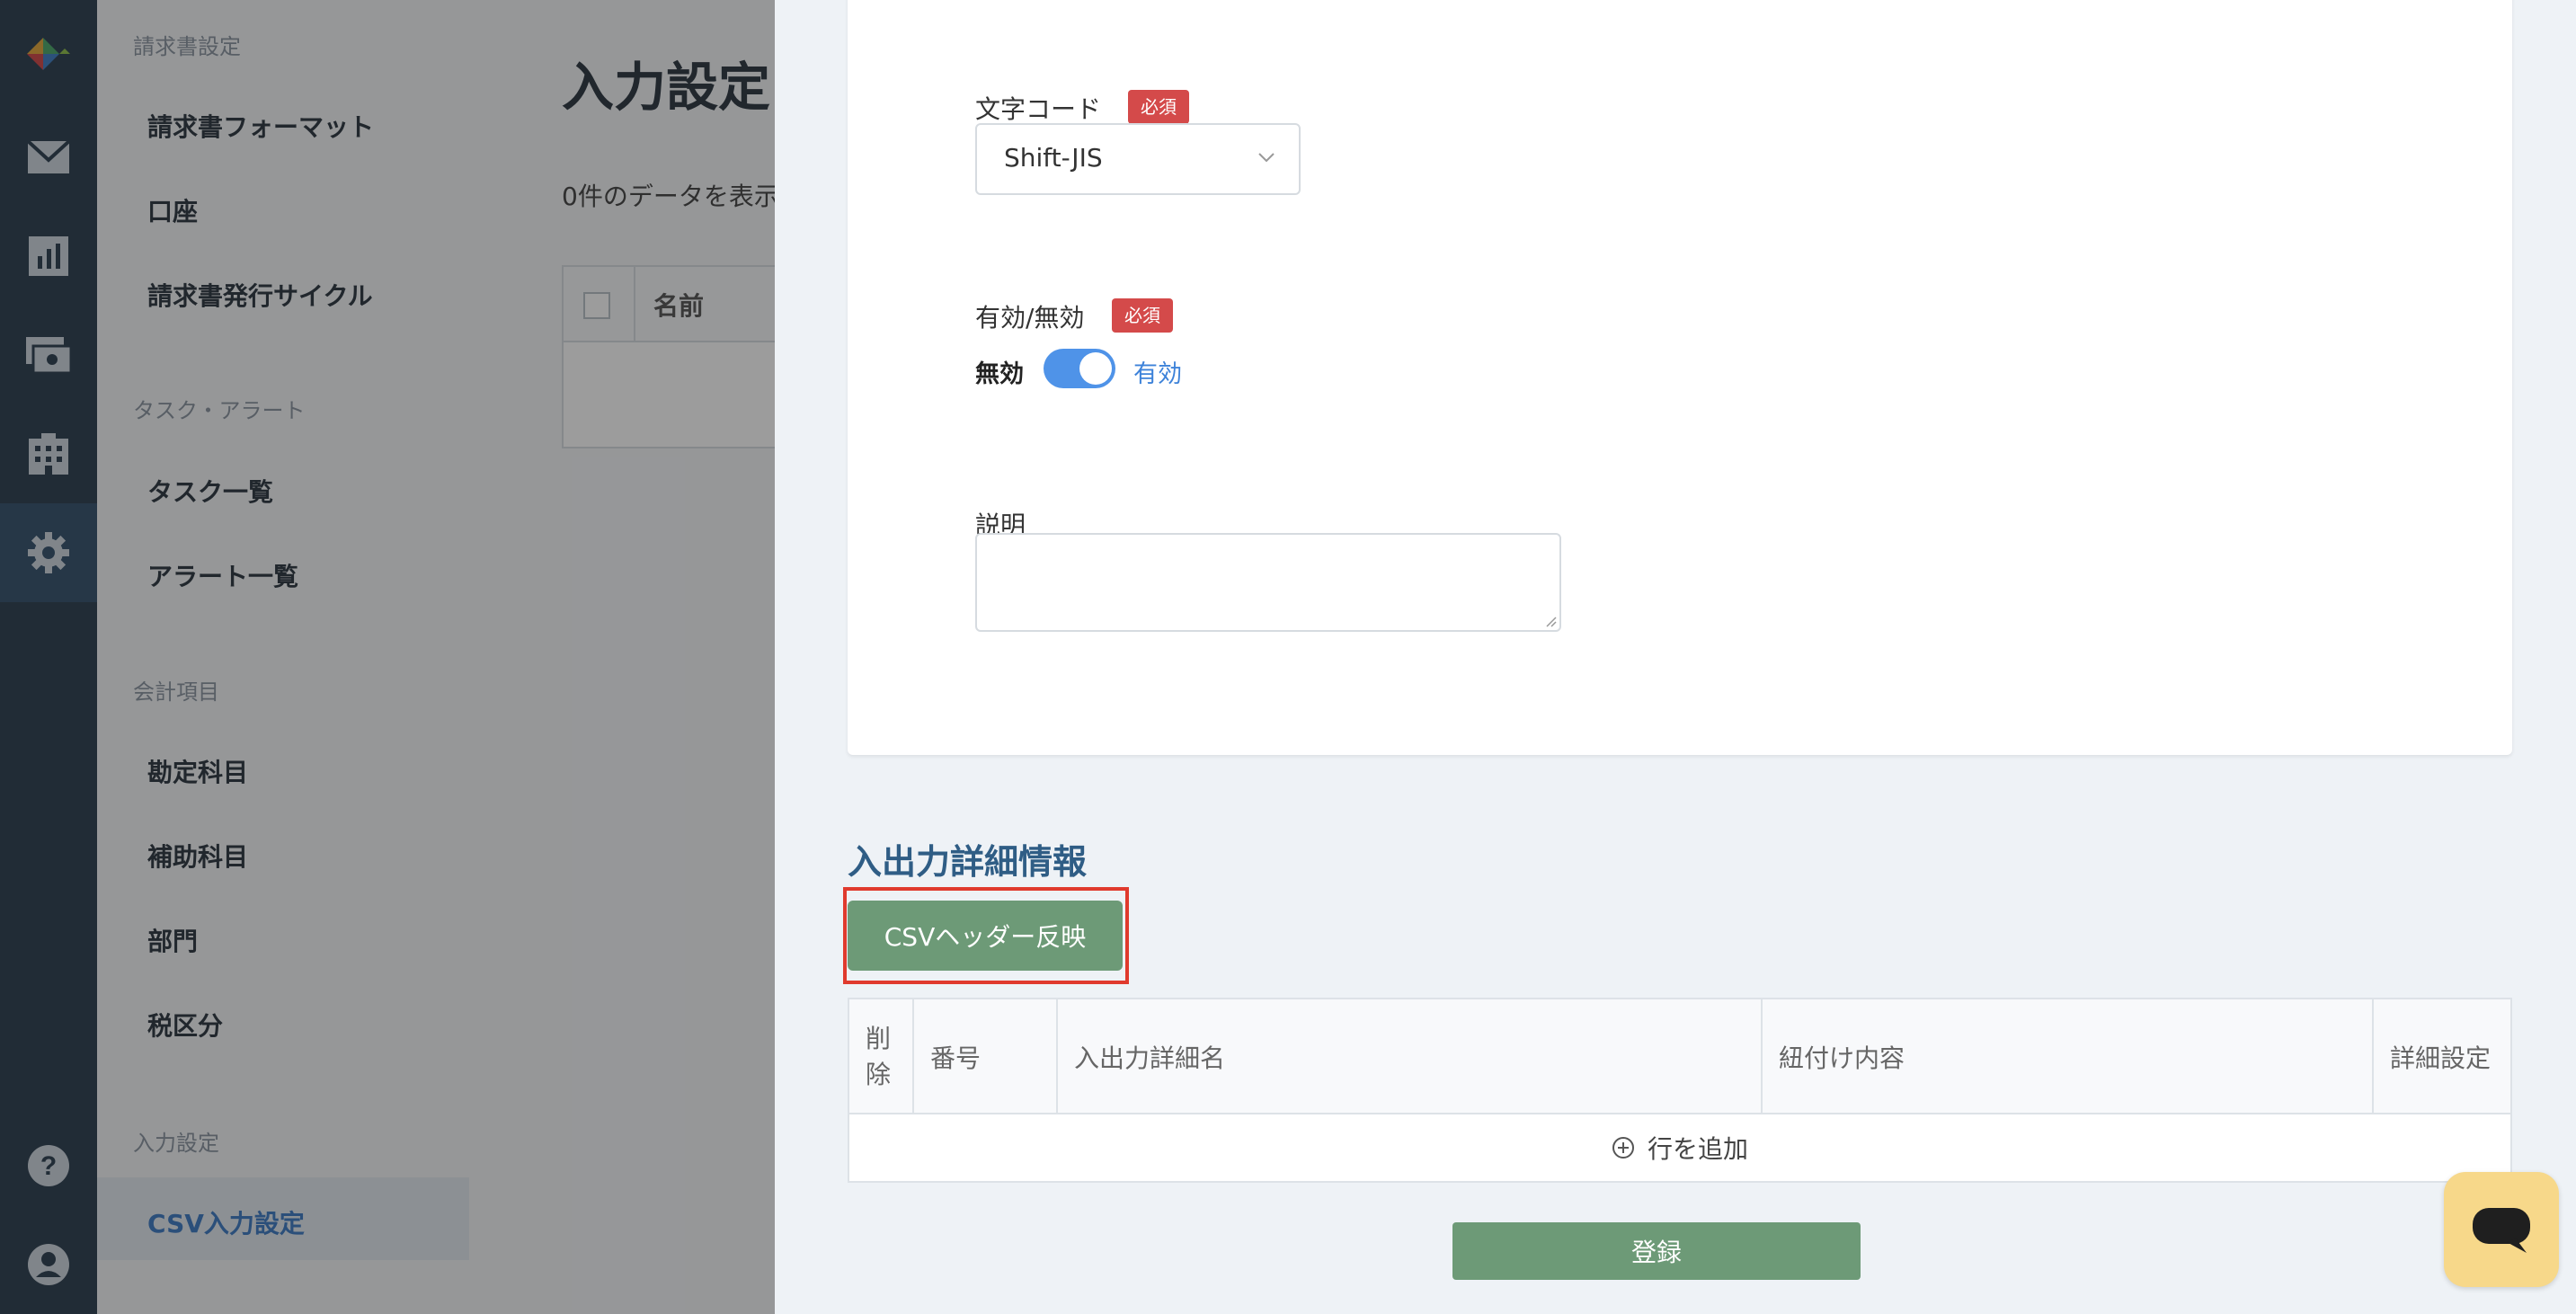 The height and width of the screenshot is (1314, 2576). I want to click on csv-header-apply-button: CSVヘッダー反映, so click(985, 936).